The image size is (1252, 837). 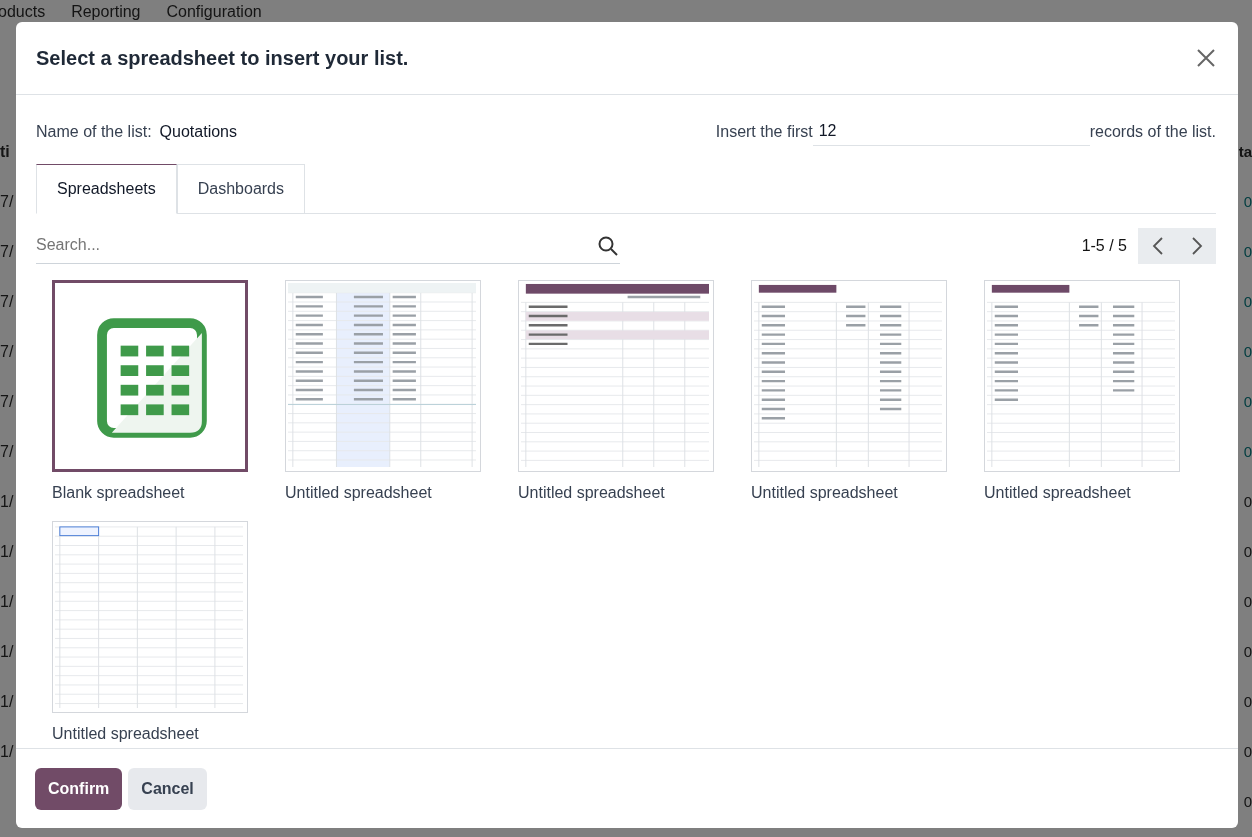 I want to click on field-label: records of the list., so click(x=1152, y=131).